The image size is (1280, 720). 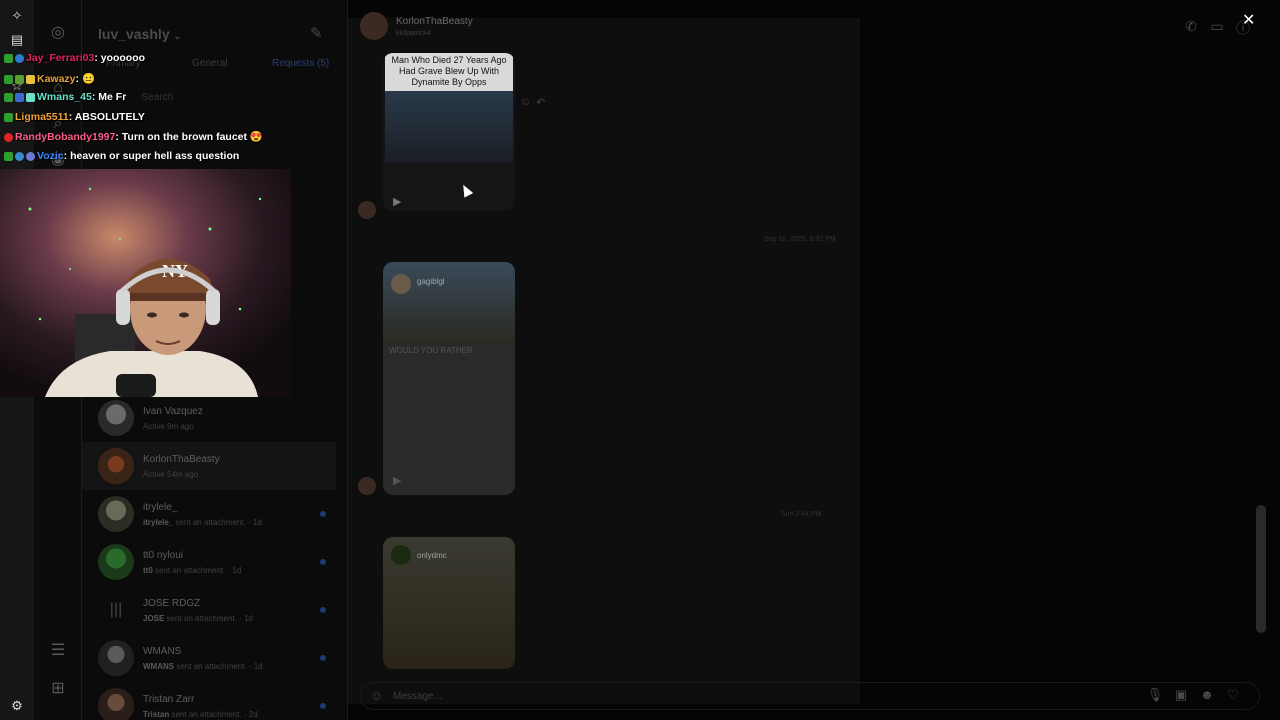 What do you see at coordinates (801, 514) in the screenshot?
I see `timestamp: Sun 2:44 PM` at bounding box center [801, 514].